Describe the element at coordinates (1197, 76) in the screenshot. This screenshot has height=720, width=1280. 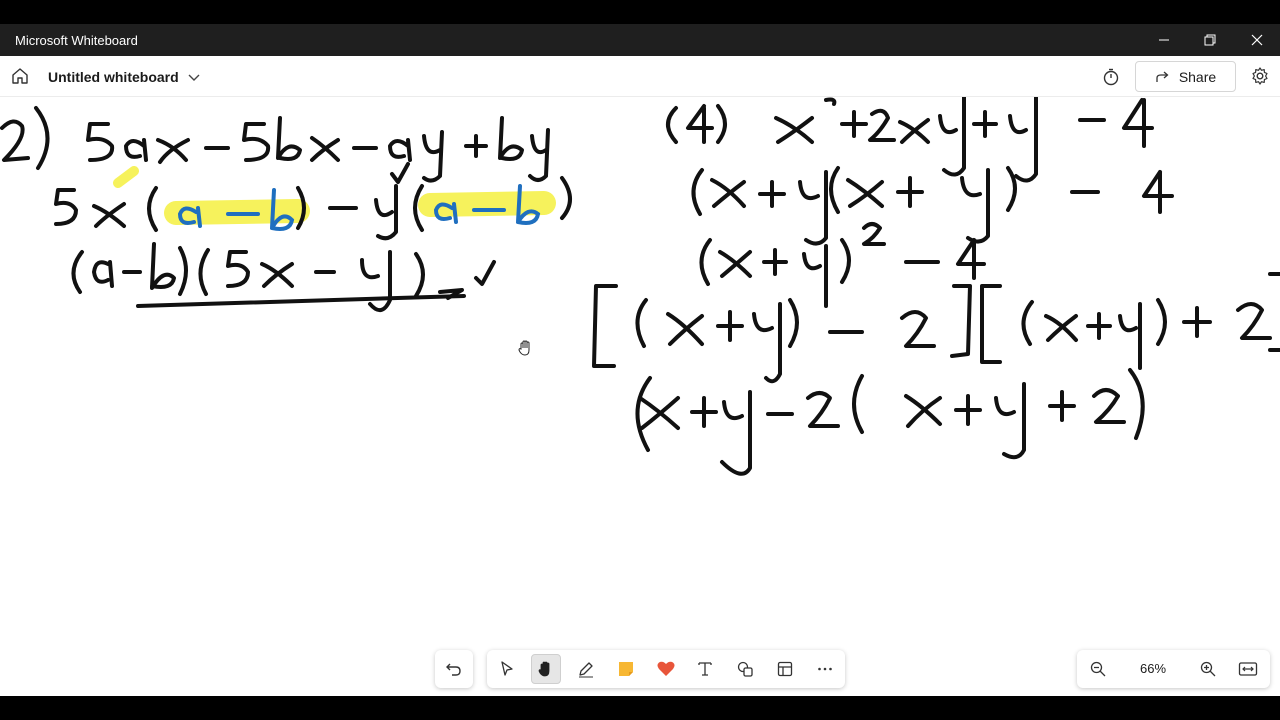
I see `share-label: Share` at that location.